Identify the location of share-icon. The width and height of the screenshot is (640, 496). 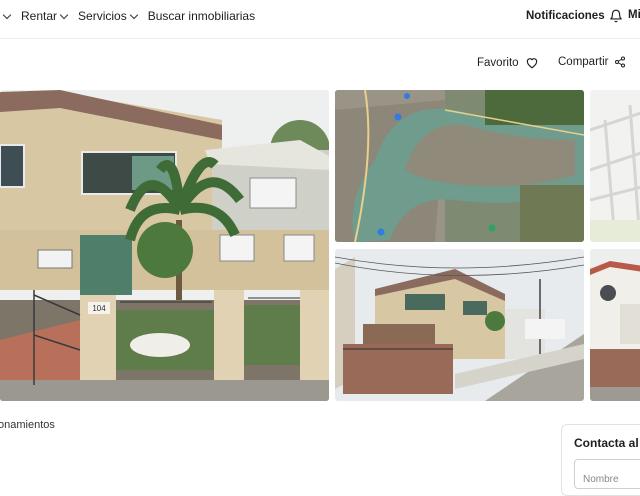
(620, 62).